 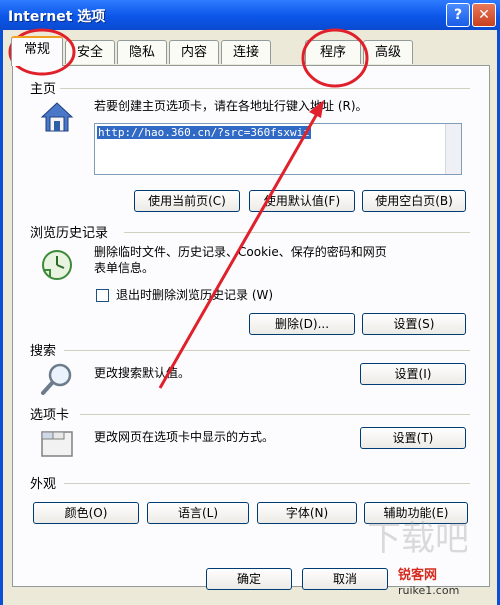 What do you see at coordinates (57, 444) in the screenshot?
I see `tabs-window-icon` at bounding box center [57, 444].